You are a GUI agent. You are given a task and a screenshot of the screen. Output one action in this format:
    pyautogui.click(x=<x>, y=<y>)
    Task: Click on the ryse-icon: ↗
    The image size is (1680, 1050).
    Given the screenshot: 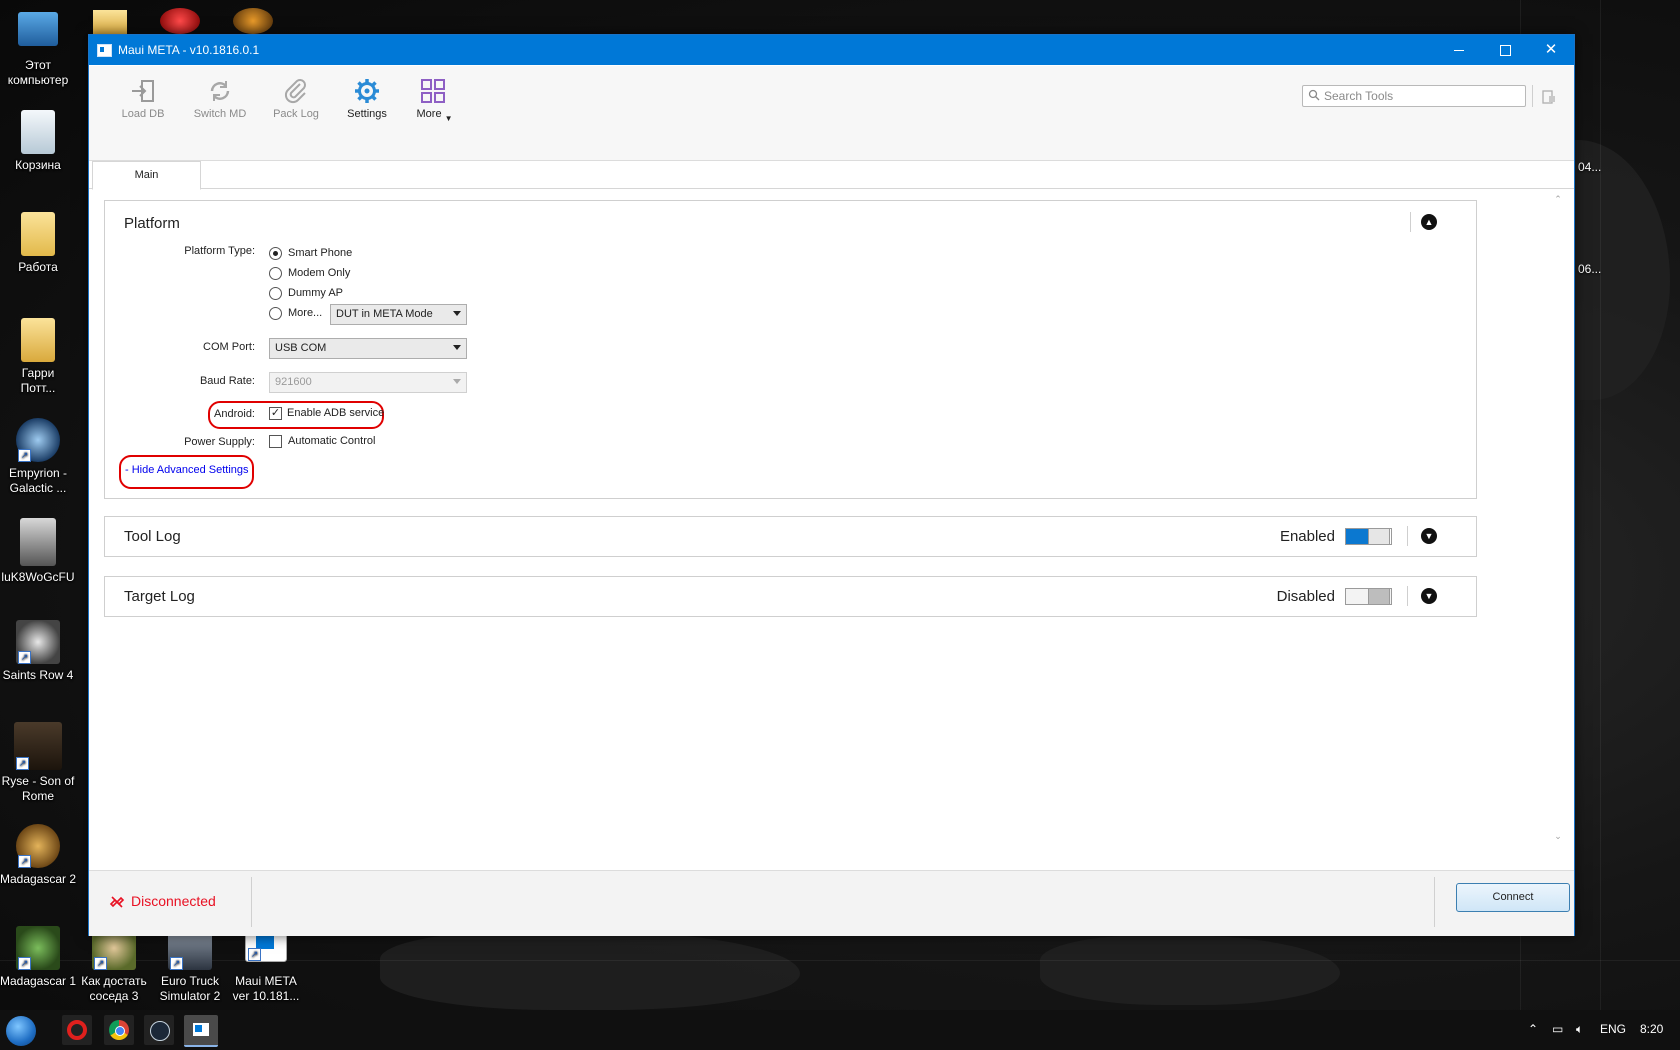 What is the action you would take?
    pyautogui.click(x=38, y=746)
    